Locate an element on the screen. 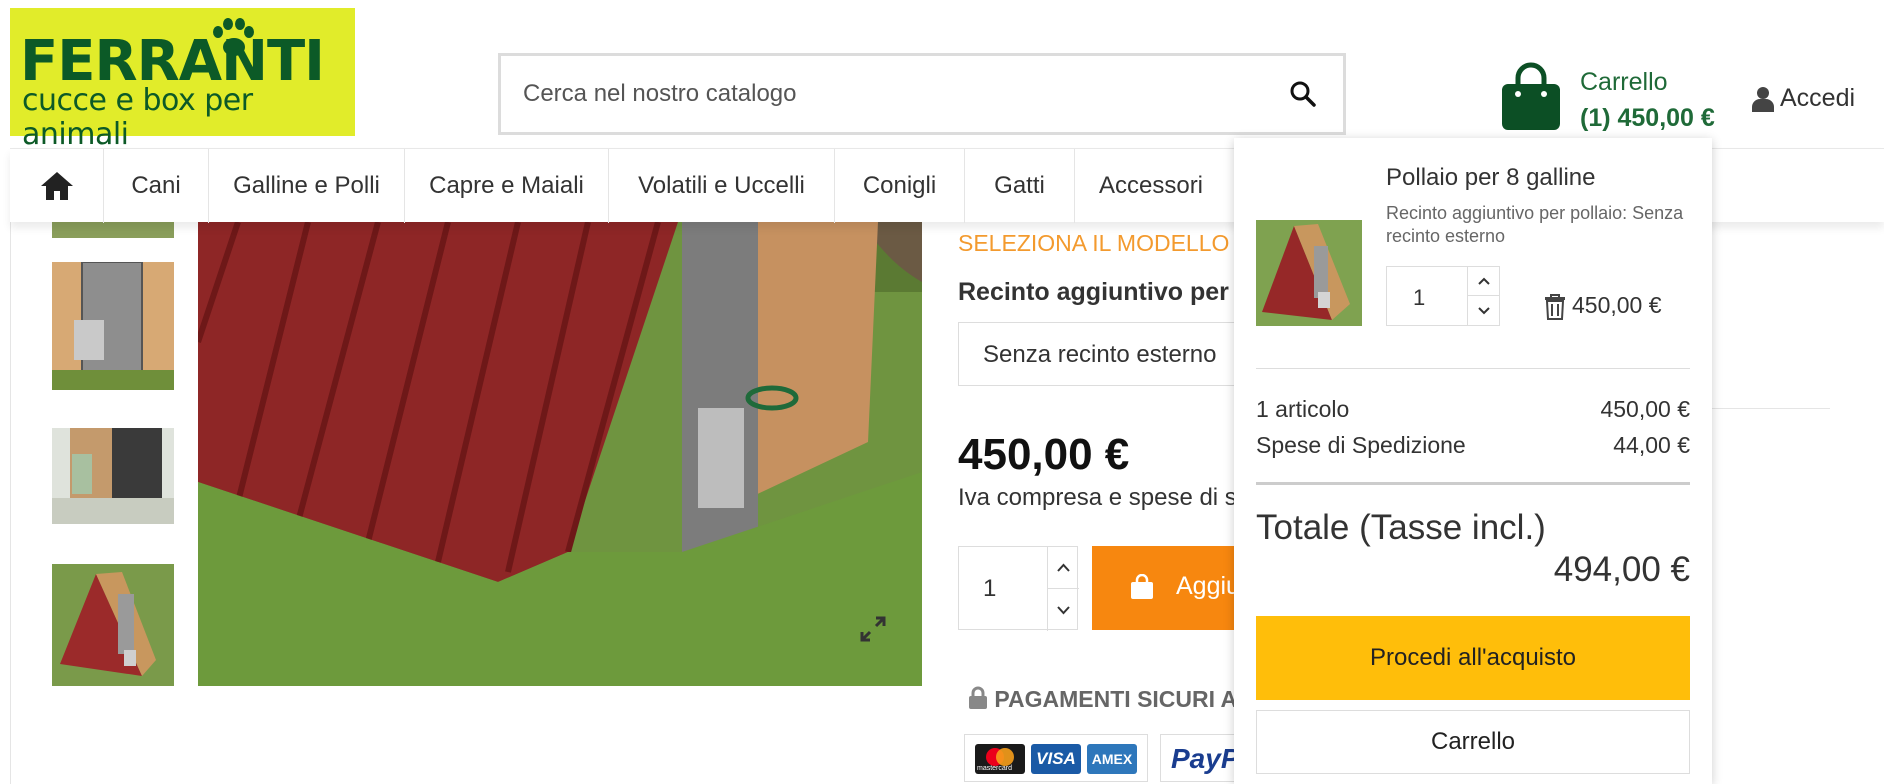  quantity-stepper: 1 is located at coordinates (1018, 588).